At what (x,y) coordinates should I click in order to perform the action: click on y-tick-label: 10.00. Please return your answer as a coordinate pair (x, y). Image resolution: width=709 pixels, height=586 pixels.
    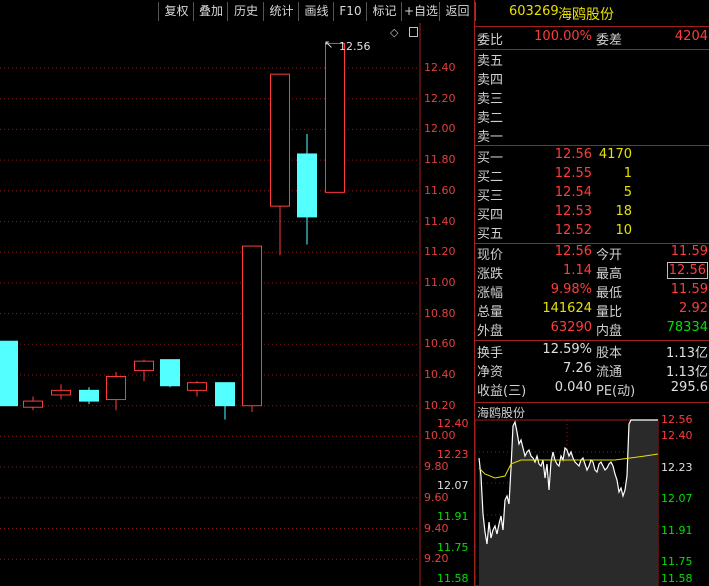
    Looking at the image, I should click on (440, 436).